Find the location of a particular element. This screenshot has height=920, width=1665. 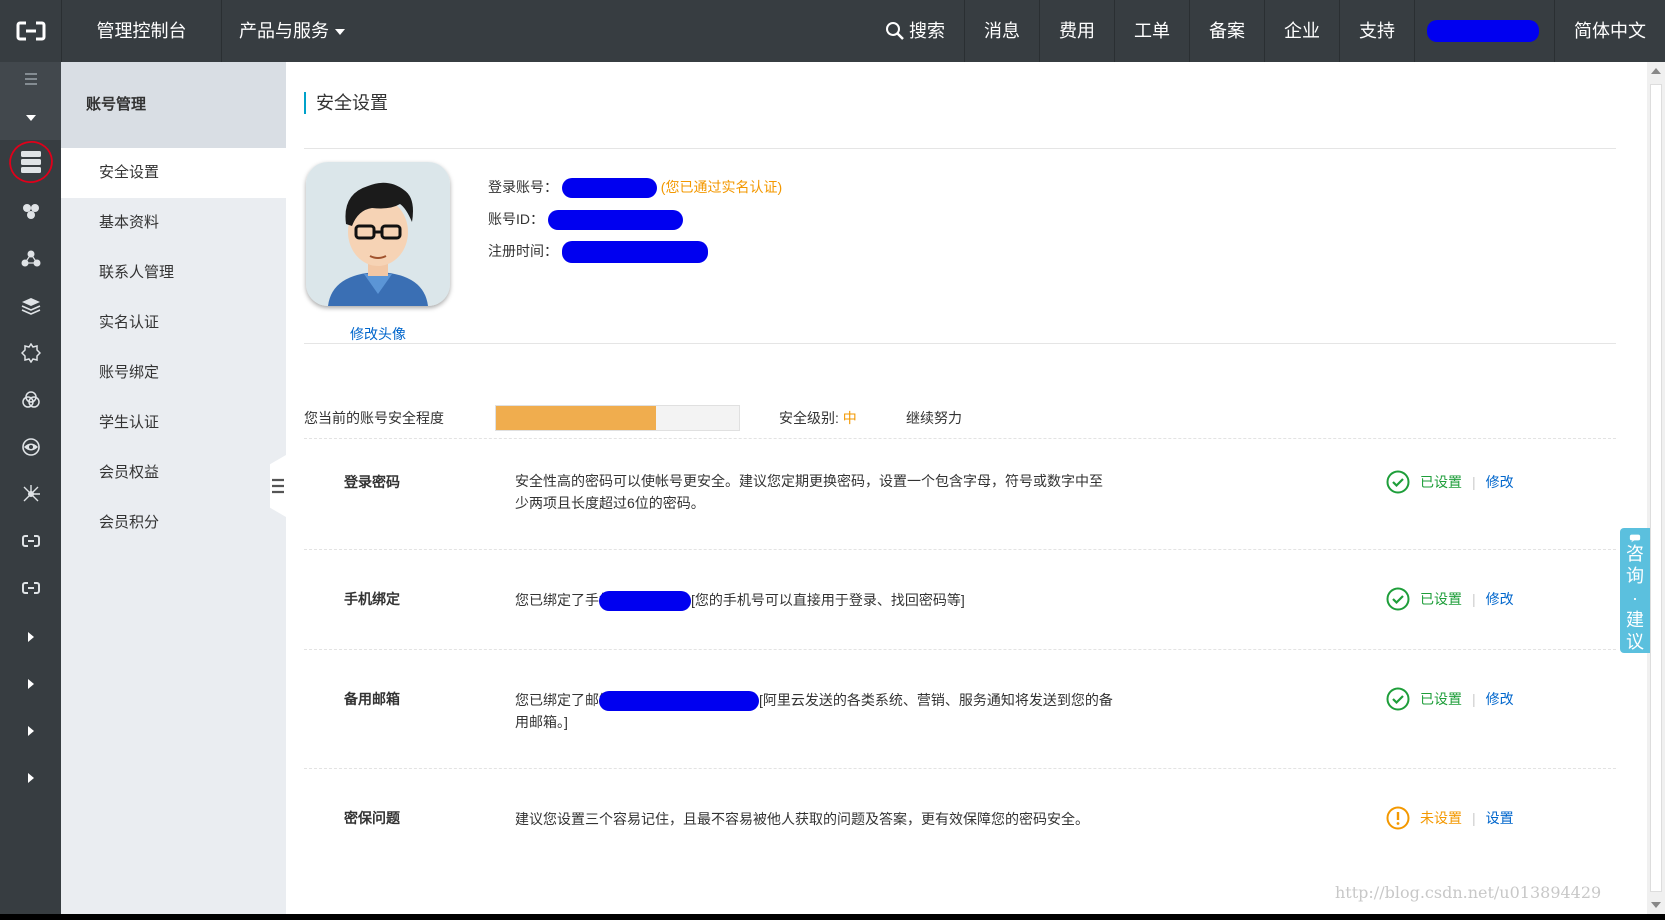

top-navigation-bar: 管理控制台 产品与服务 搜索 消息 费用 工单 备案 企业 支持 简体中文 is located at coordinates (832, 31).